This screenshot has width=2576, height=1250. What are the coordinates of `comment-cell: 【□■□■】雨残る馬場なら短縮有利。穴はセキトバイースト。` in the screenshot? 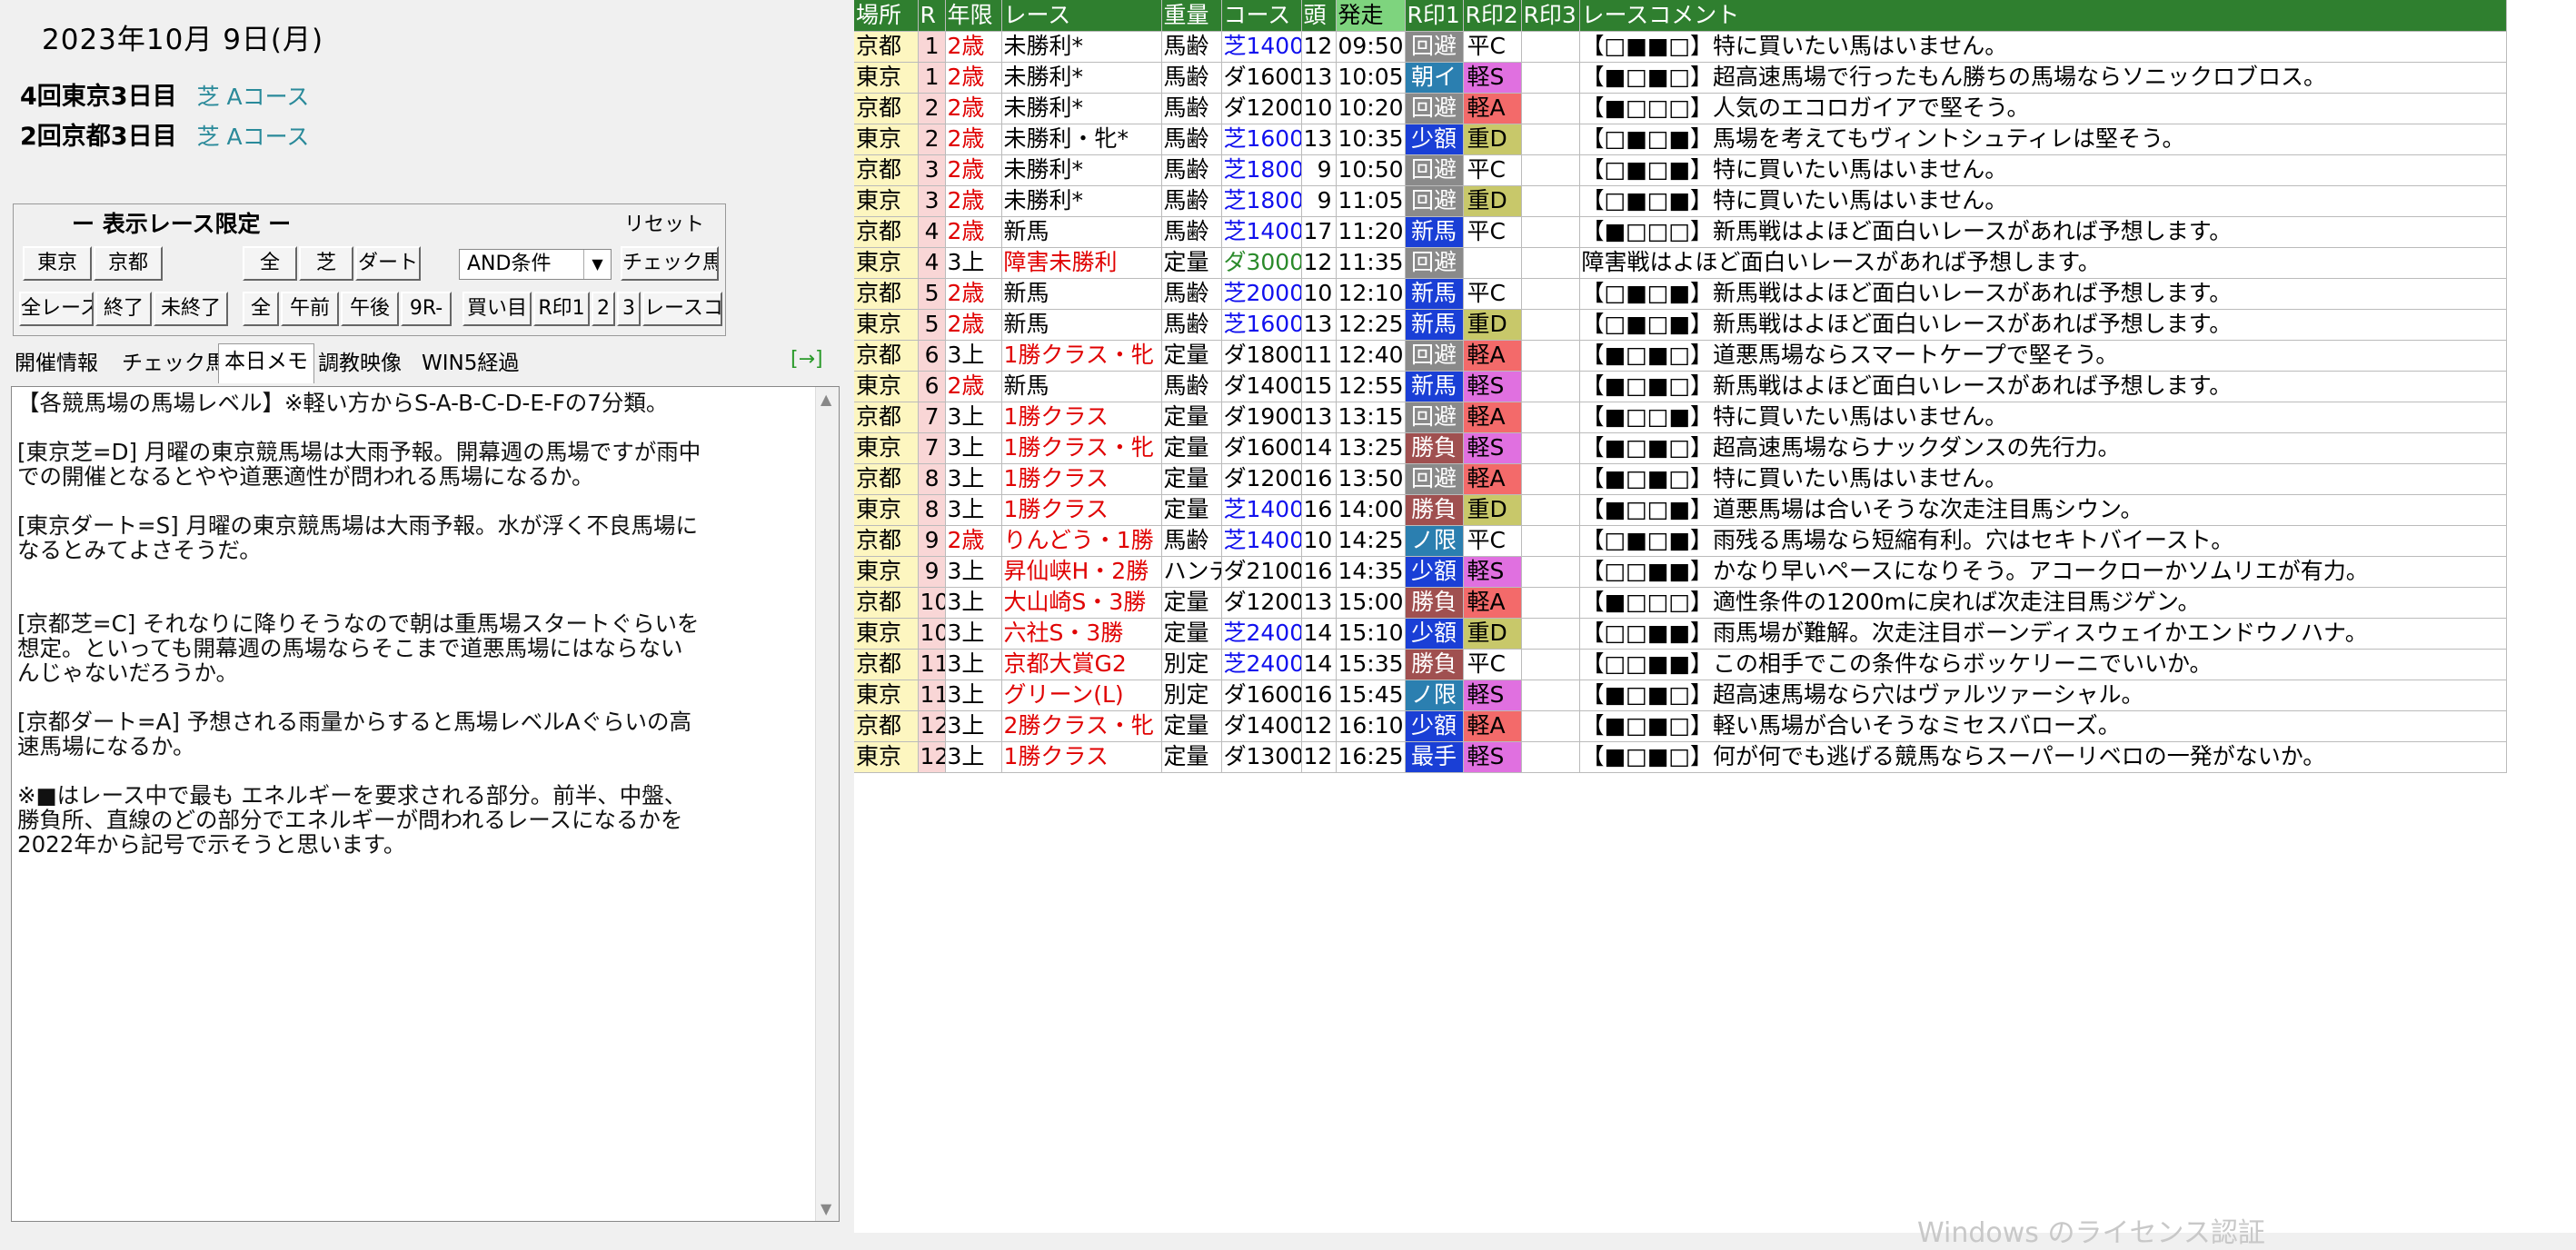 It's located at (2043, 541).